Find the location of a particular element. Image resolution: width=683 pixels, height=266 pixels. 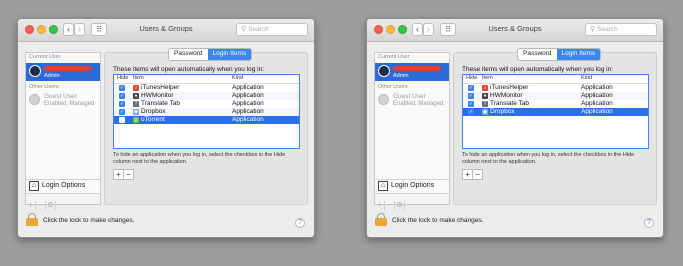

table-header: Hide Item Kind is located at coordinates (555, 79).